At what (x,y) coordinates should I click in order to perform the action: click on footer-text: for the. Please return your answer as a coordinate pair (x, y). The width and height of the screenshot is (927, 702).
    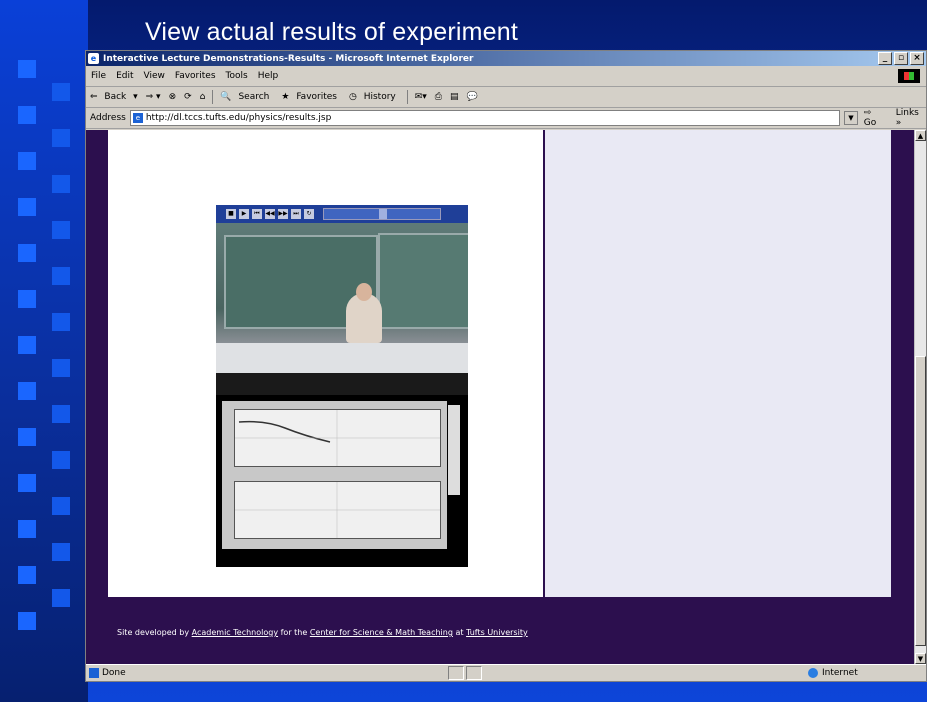
    Looking at the image, I should click on (294, 632).